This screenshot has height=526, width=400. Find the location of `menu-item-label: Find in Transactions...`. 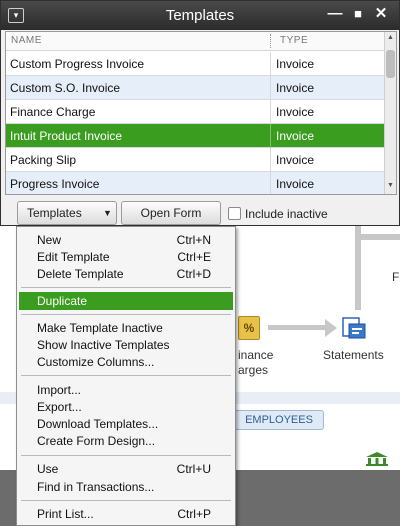

menu-item-label: Find in Transactions... is located at coordinates (96, 487).